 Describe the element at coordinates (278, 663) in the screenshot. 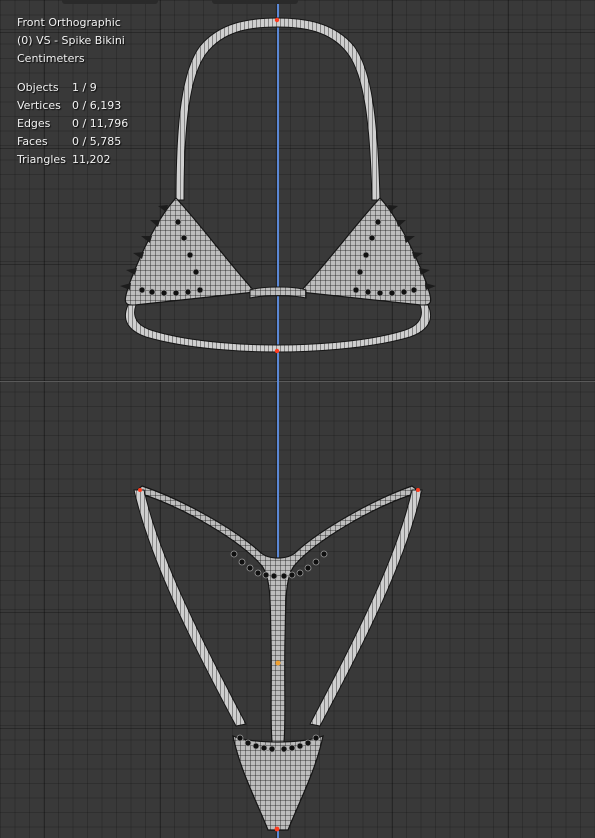

I see `object-origin` at that location.